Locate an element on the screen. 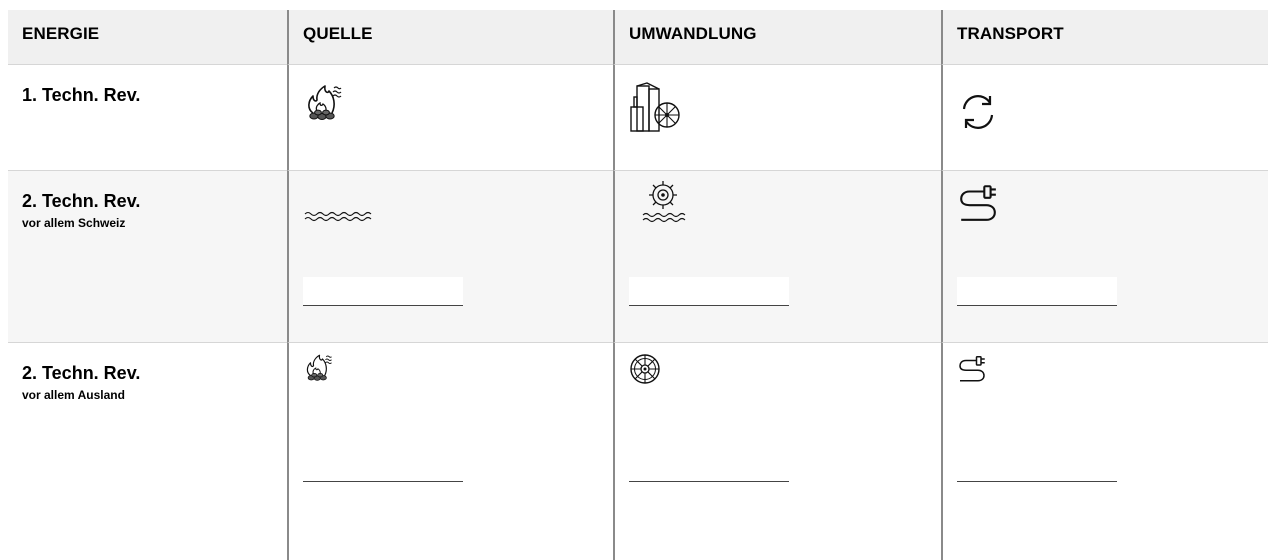 The height and width of the screenshot is (560, 1275). row-2-umwandlung is located at coordinates (777, 257).